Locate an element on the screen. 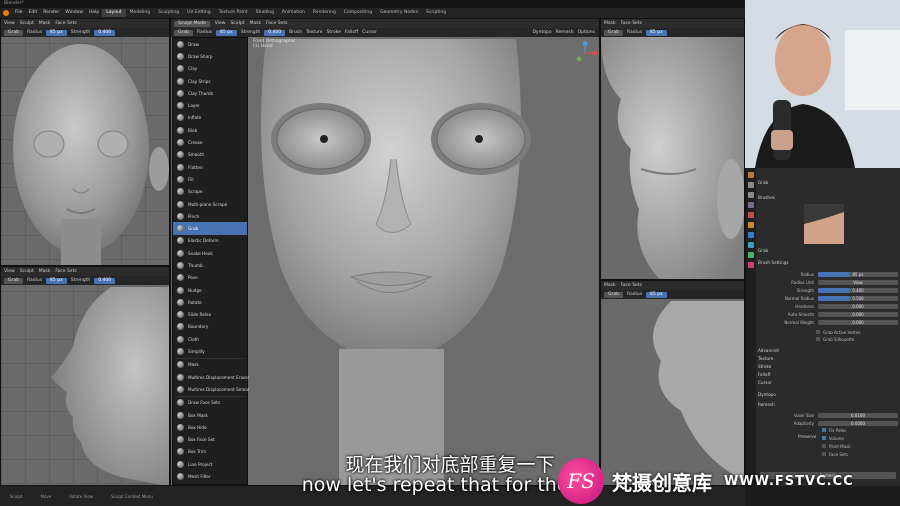  brush-item-thumb: Thumb is located at coordinates (210, 265).